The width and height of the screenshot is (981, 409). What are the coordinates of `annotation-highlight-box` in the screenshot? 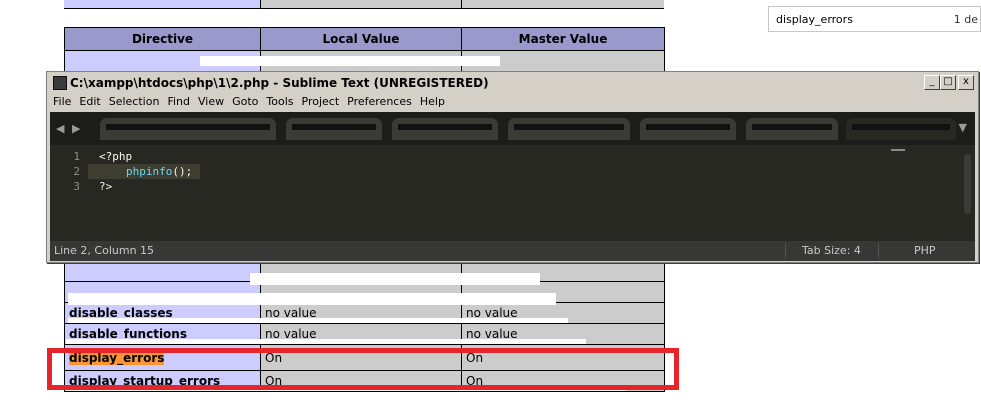 It's located at (363, 369).